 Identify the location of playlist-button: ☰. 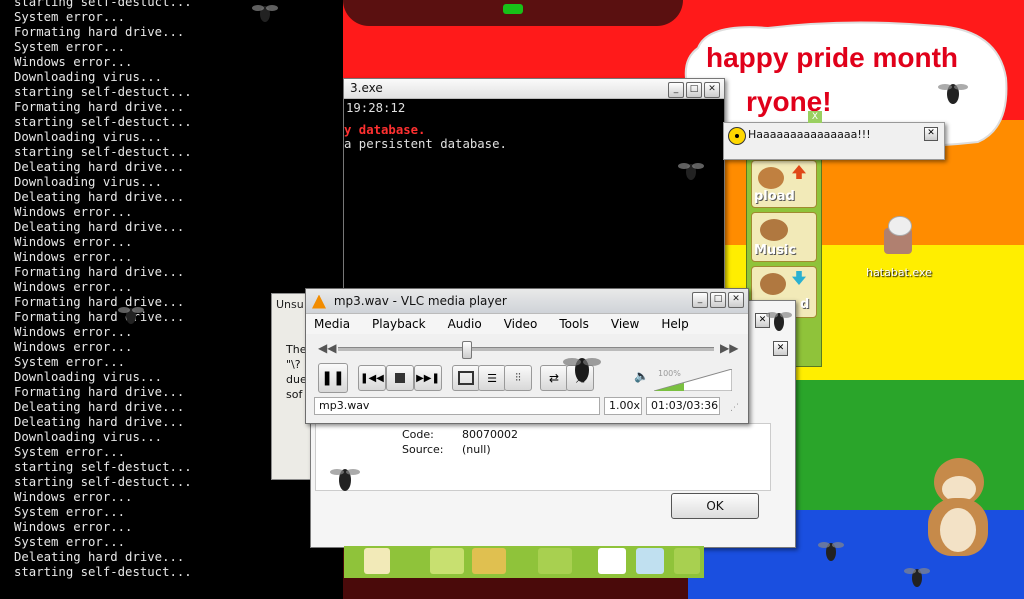
(492, 378).